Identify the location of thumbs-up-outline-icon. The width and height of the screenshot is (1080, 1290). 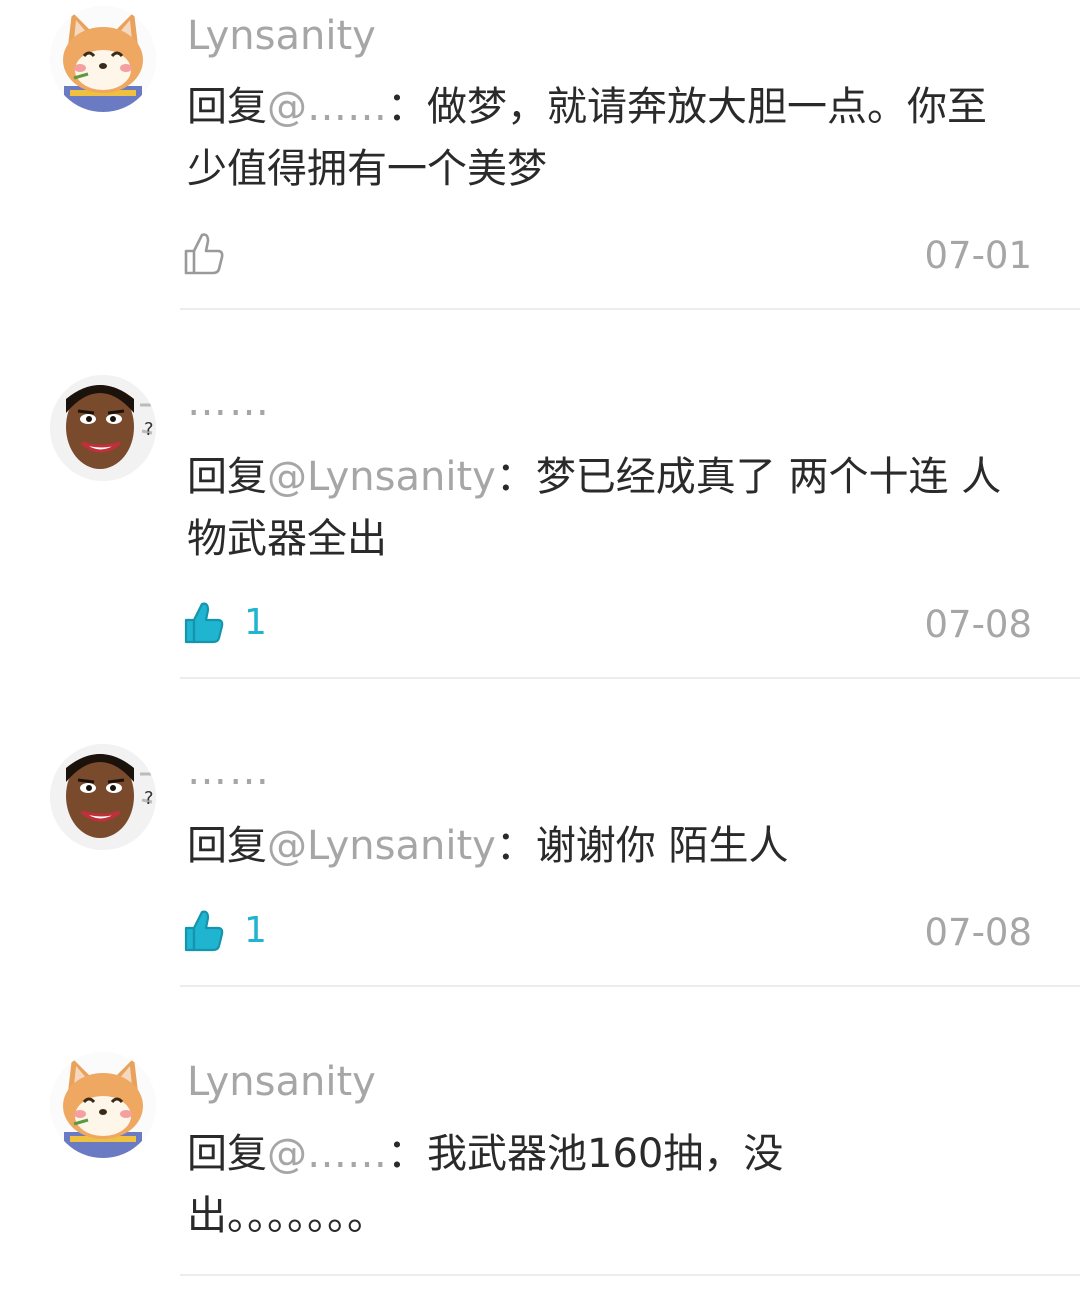
(204, 254).